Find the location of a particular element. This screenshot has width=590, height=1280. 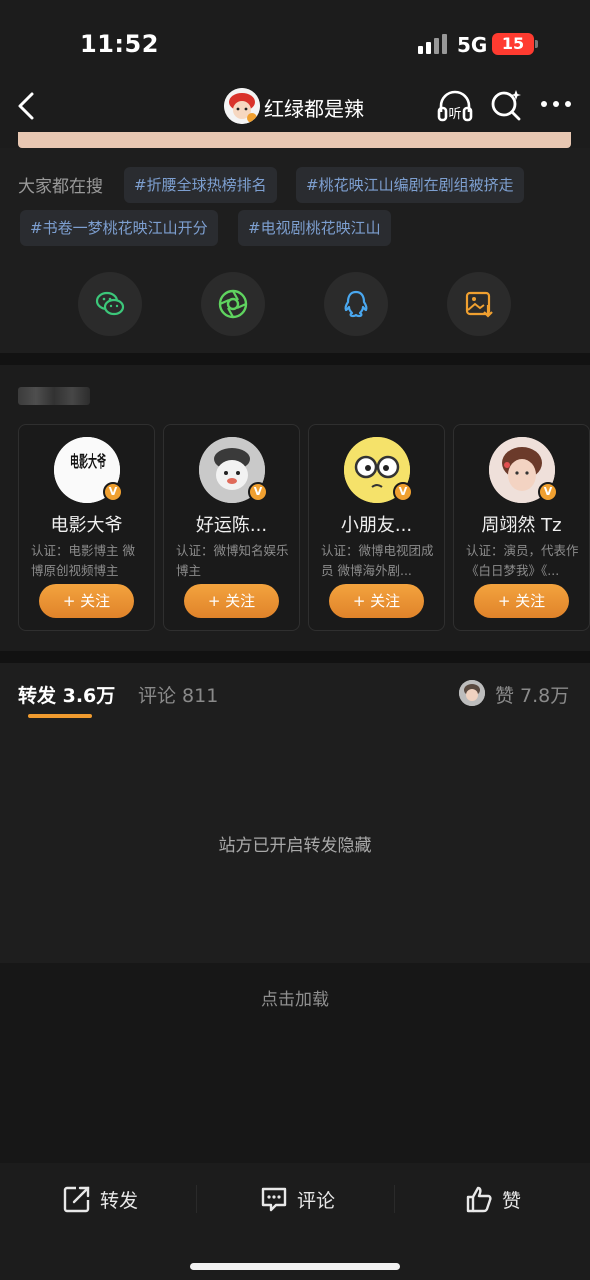

liker-avatar is located at coordinates (472, 693).